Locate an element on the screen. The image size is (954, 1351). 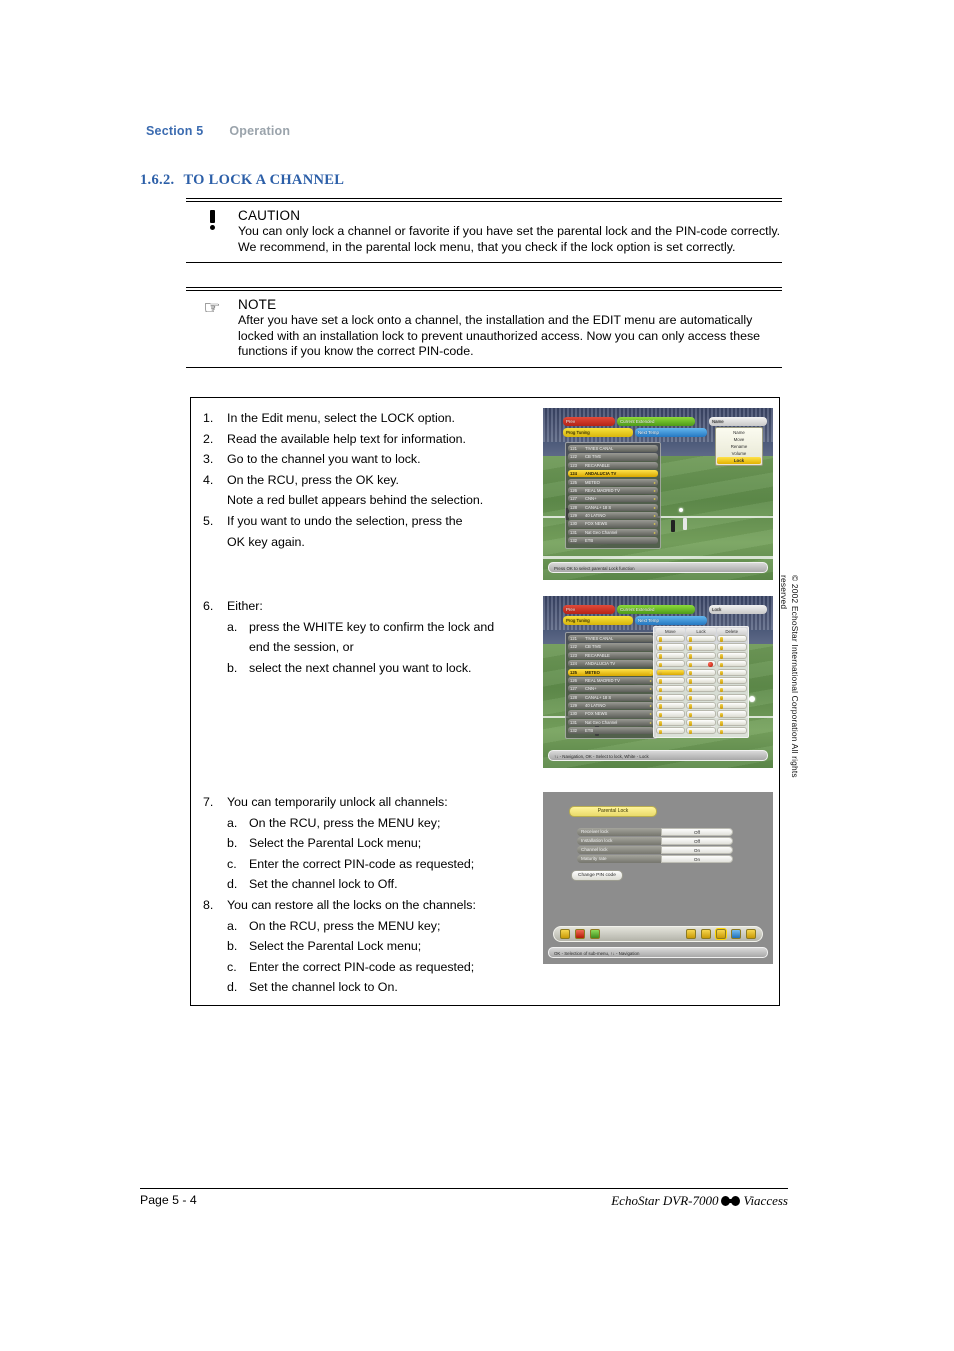
channels-icon is located at coordinates (595, 934).